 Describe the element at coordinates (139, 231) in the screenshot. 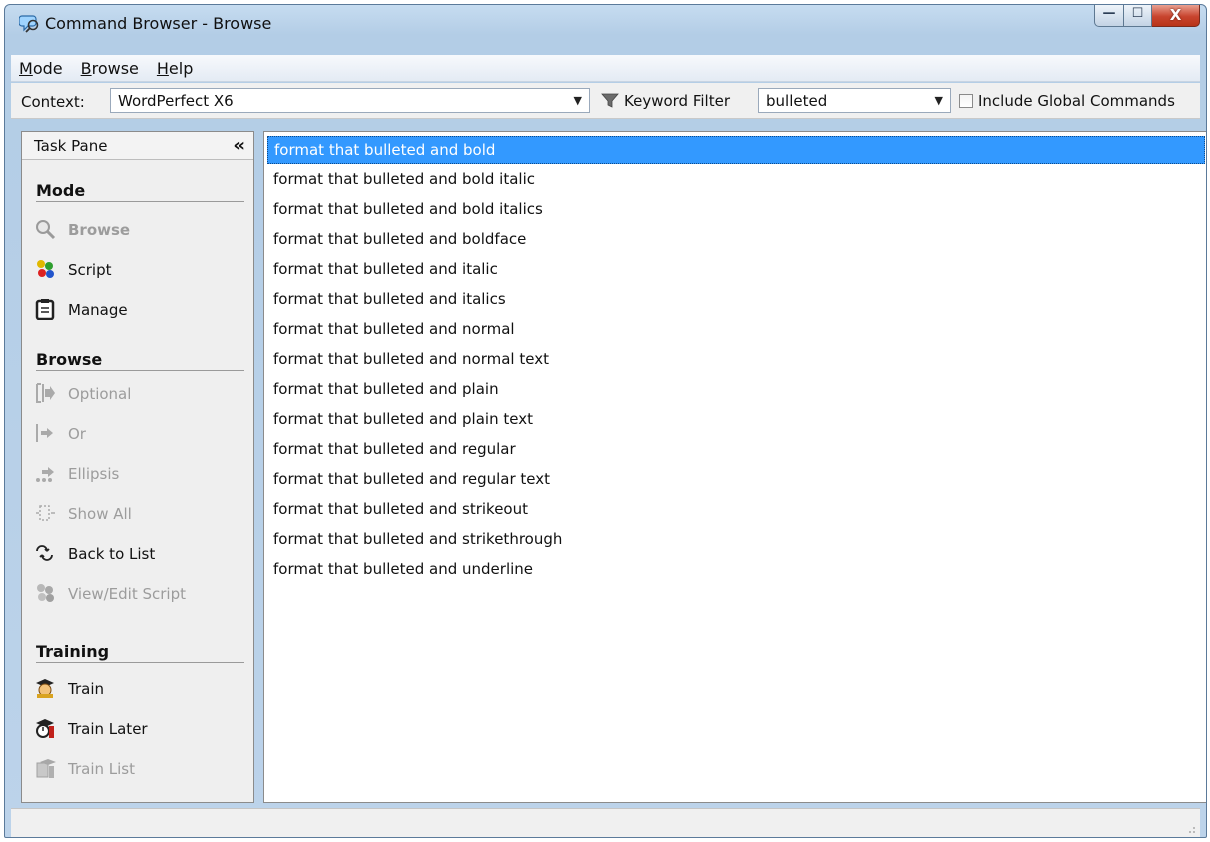

I see `task-item-browse: Browse` at that location.